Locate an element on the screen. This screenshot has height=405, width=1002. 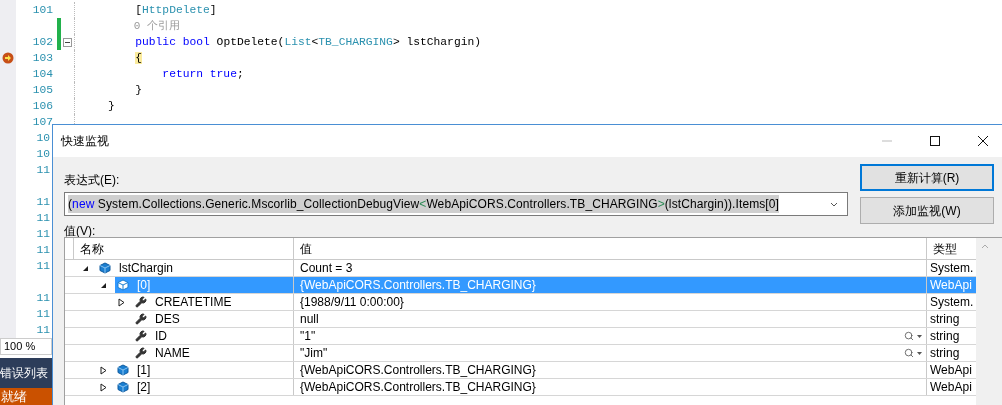
line-number: 102 is located at coordinates (42, 41).